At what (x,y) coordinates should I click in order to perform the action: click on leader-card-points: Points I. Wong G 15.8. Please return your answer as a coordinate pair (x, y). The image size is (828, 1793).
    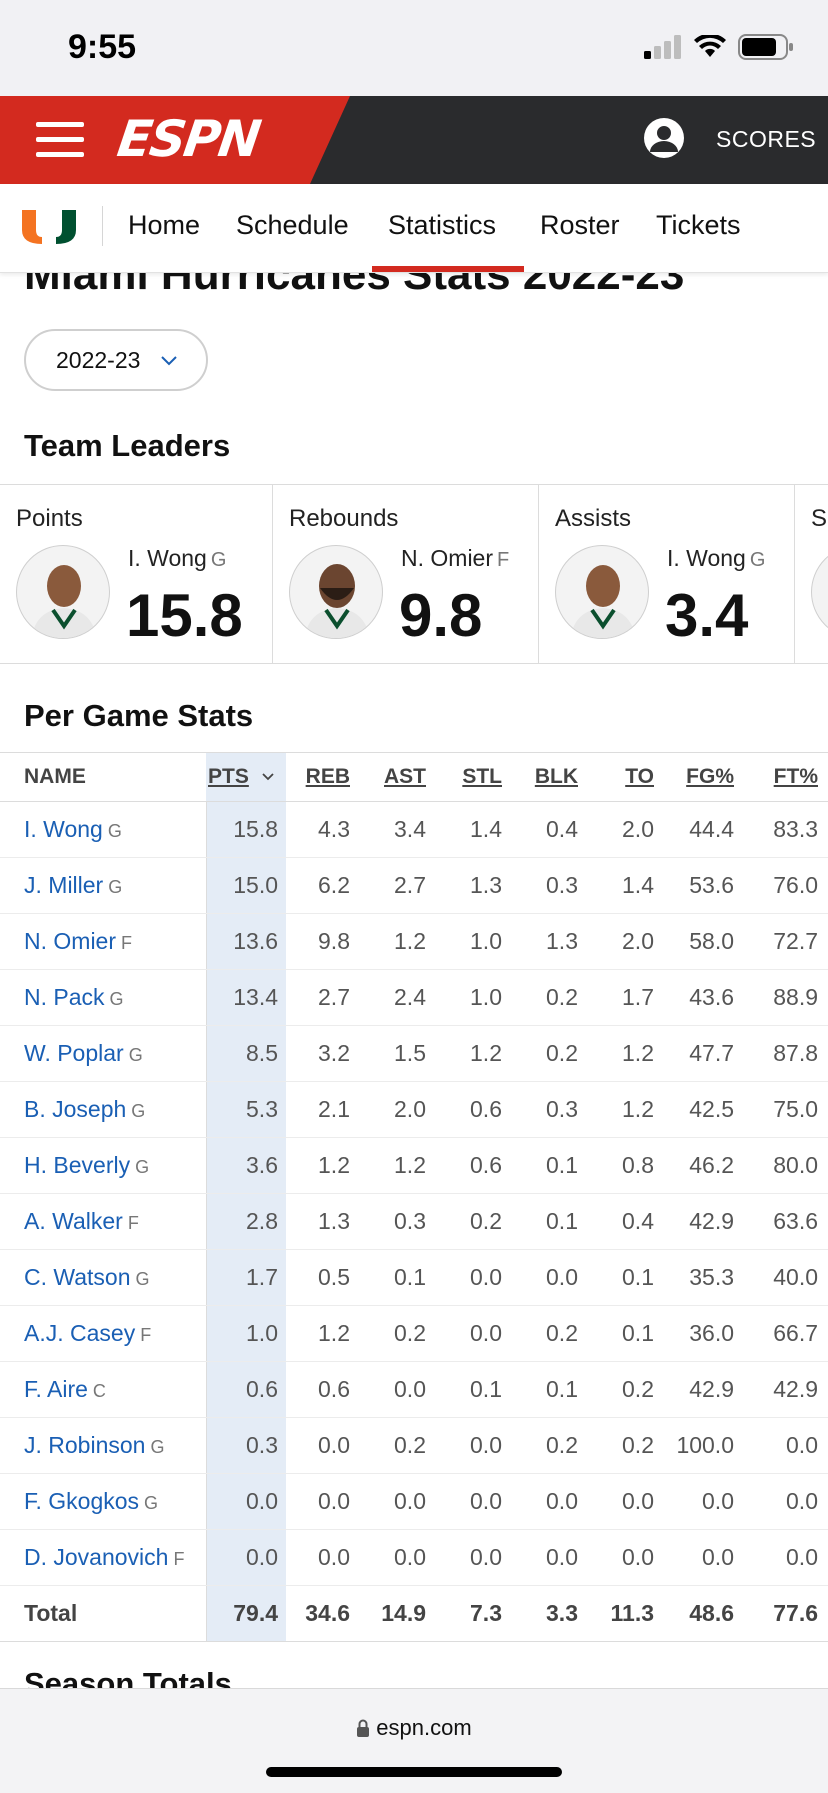
    Looking at the image, I should click on (136, 574).